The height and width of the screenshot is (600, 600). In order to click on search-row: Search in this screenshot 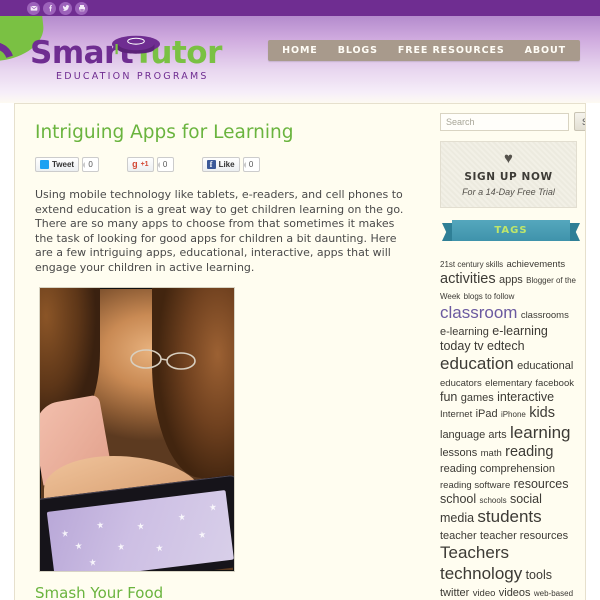, I will do `click(512, 121)`.